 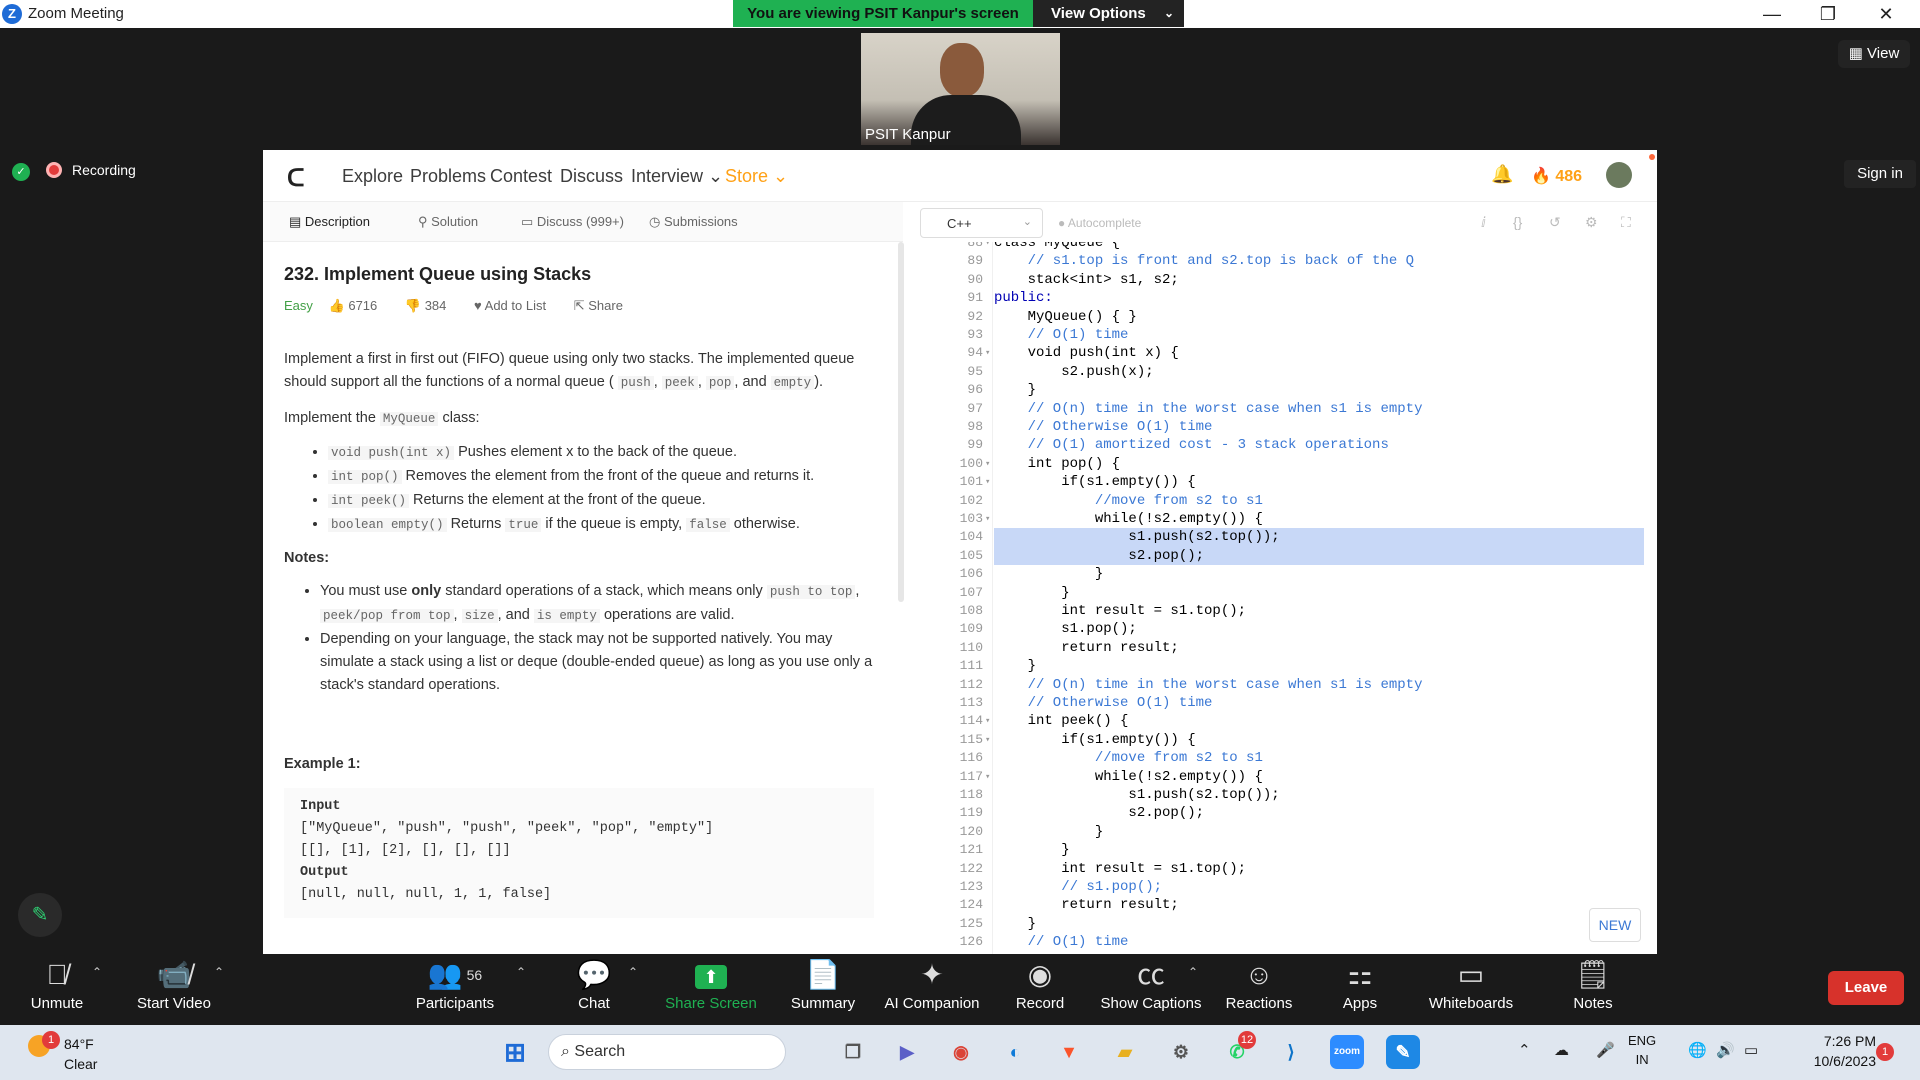 What do you see at coordinates (1290, 556) in the screenshot?
I see `code-line: 105 s2.pop();` at bounding box center [1290, 556].